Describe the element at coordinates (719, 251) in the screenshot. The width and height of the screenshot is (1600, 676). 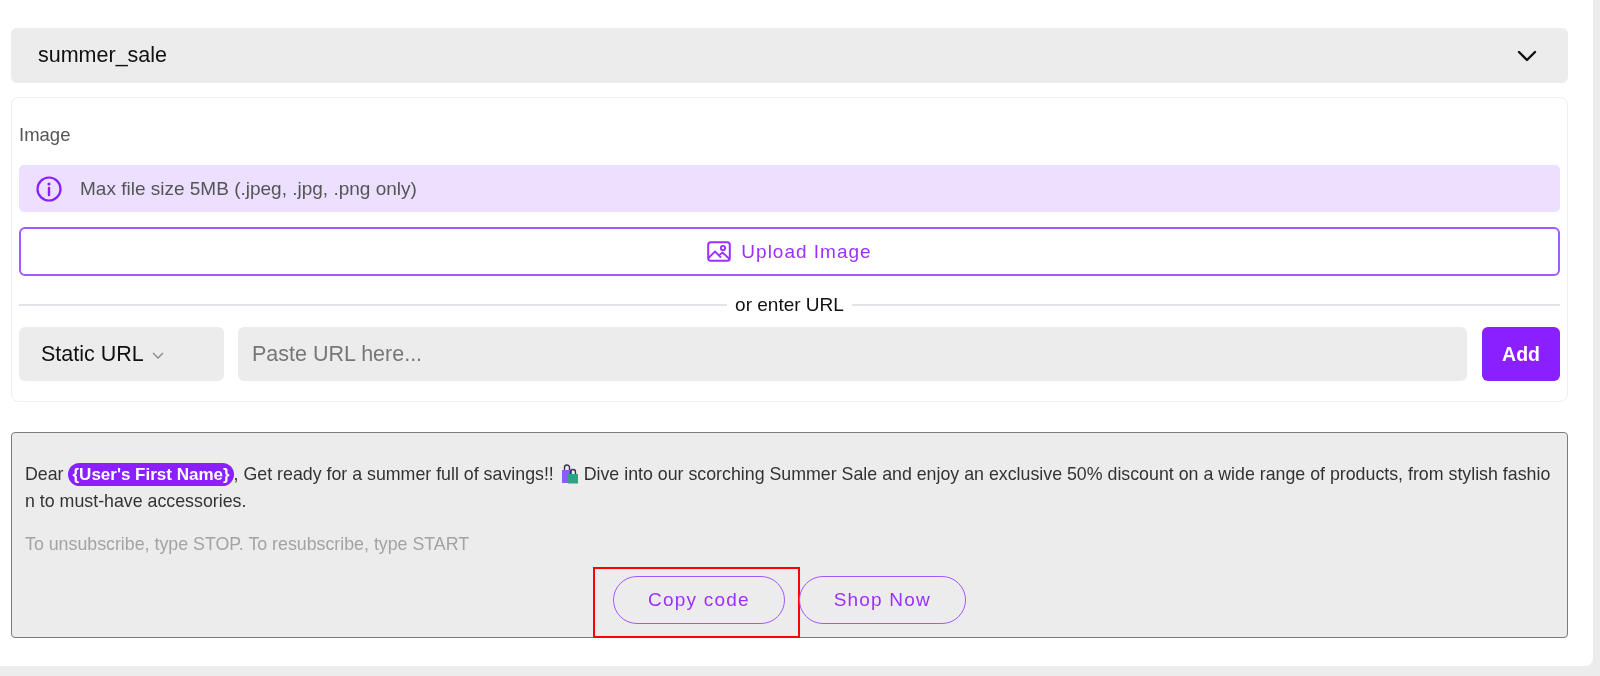
I see `image-icon` at that location.